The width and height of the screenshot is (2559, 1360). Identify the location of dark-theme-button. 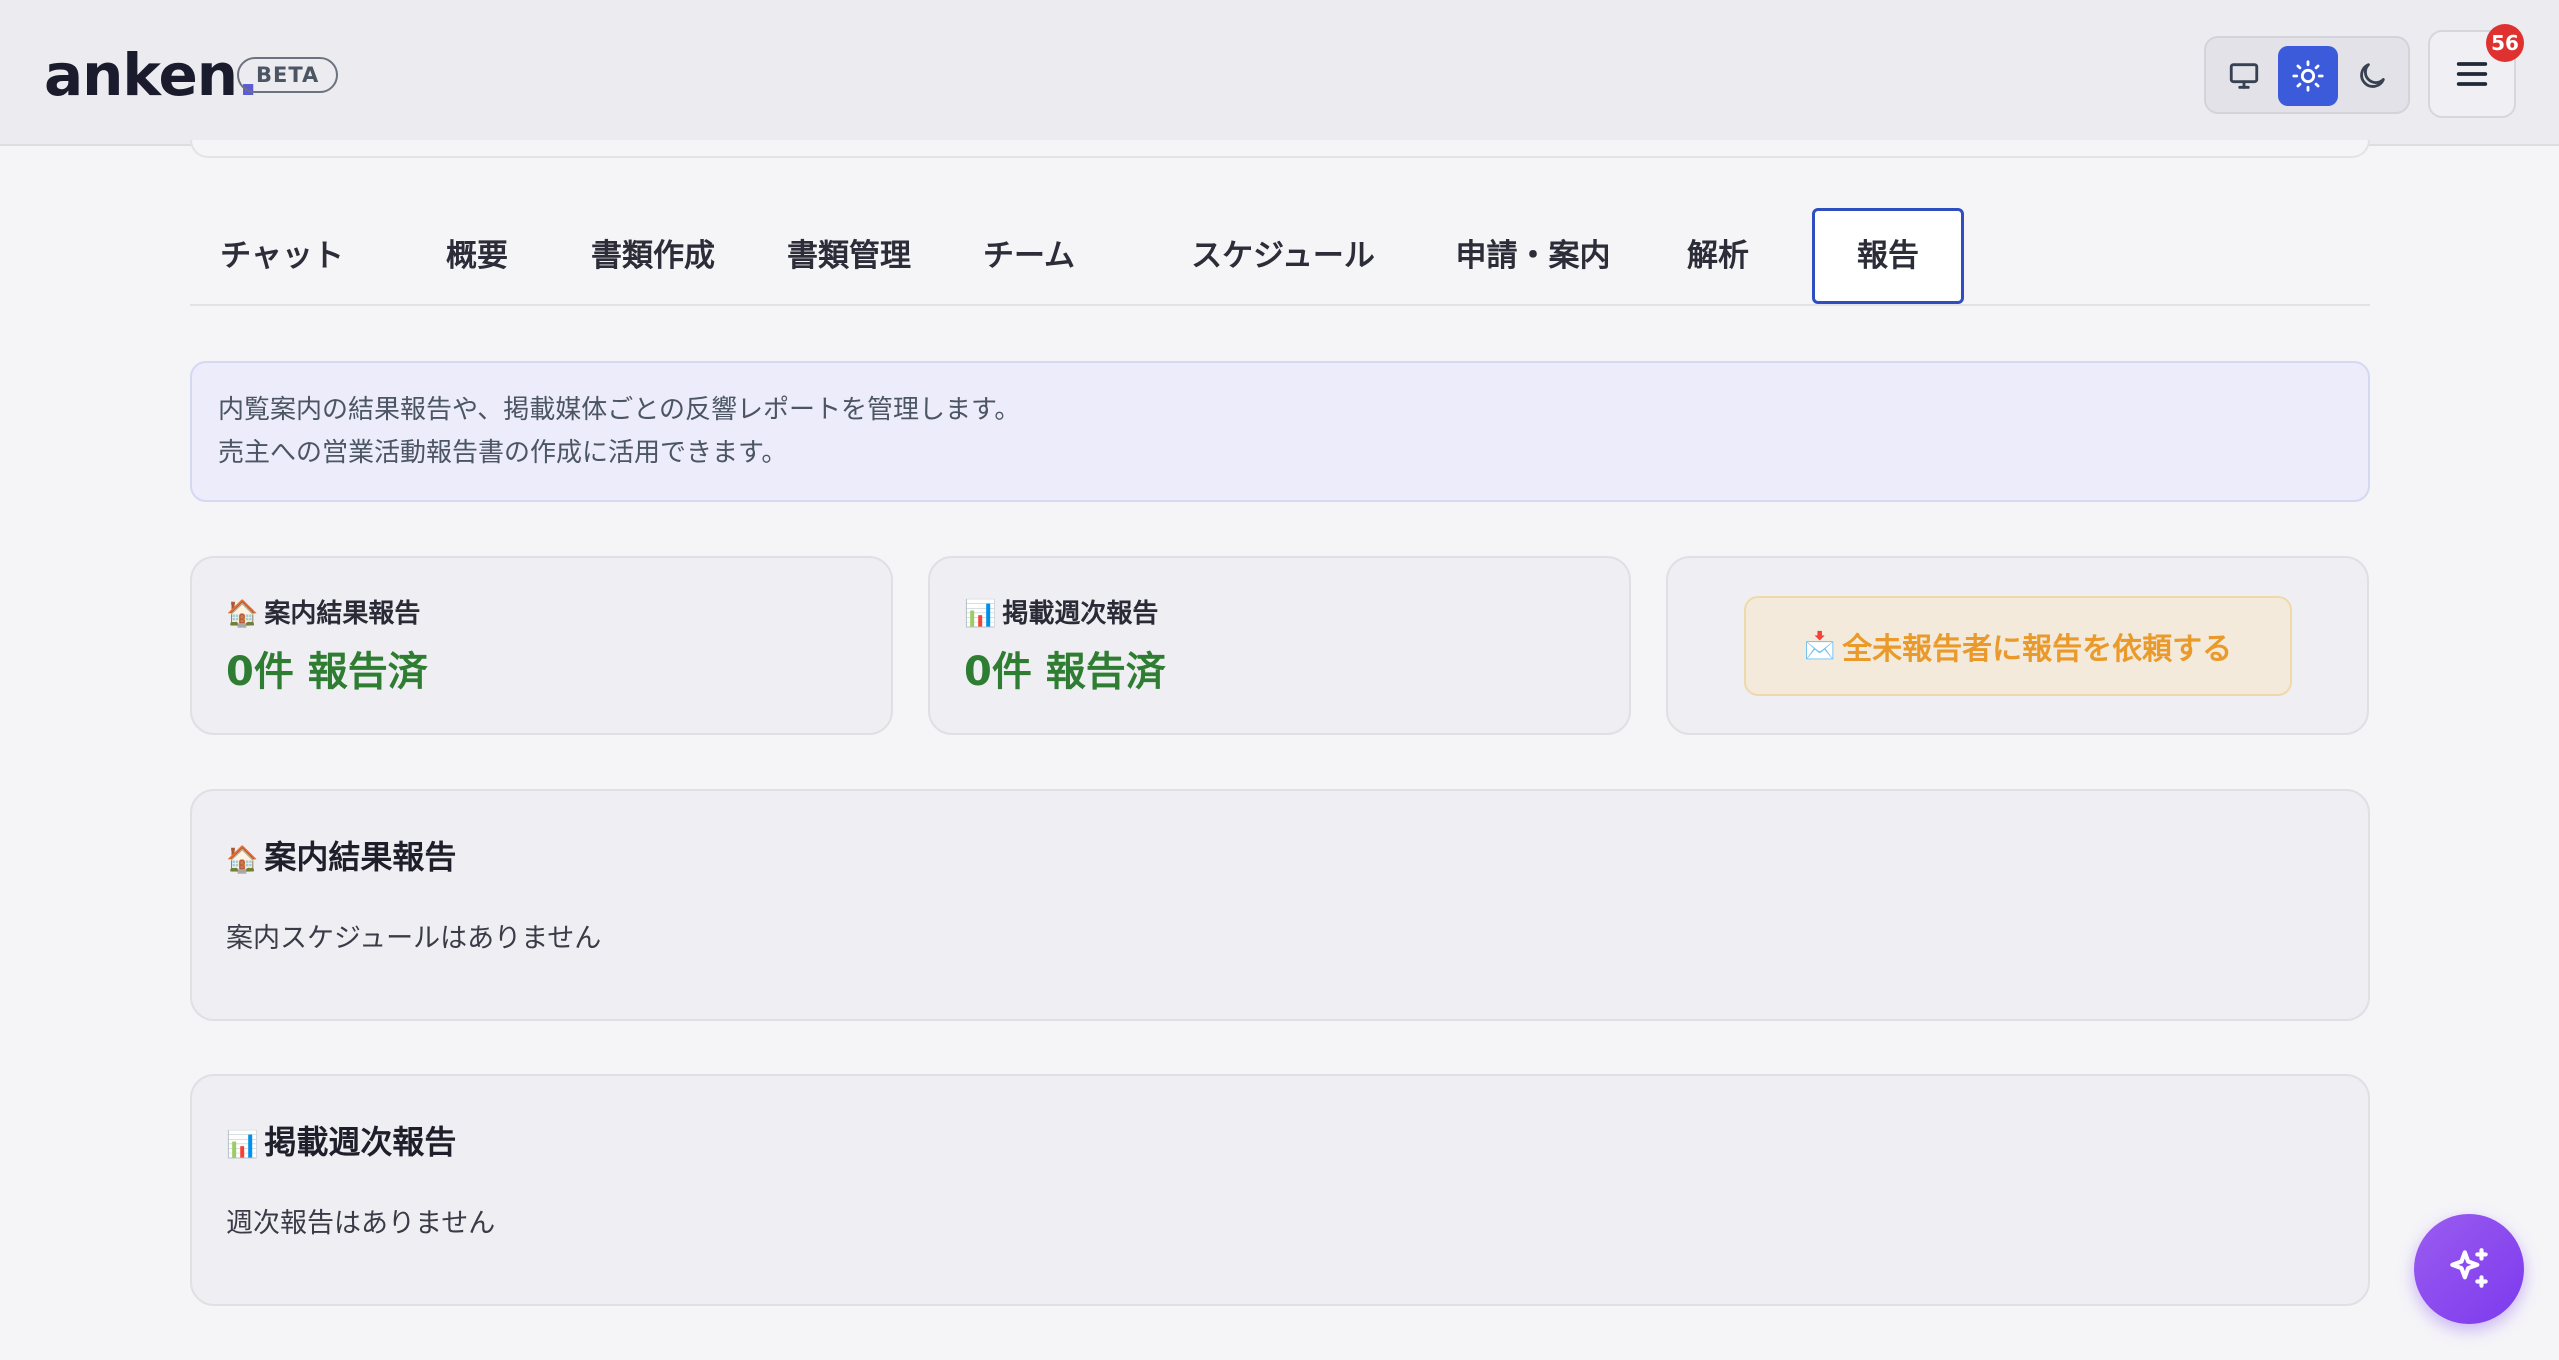
(2372, 76).